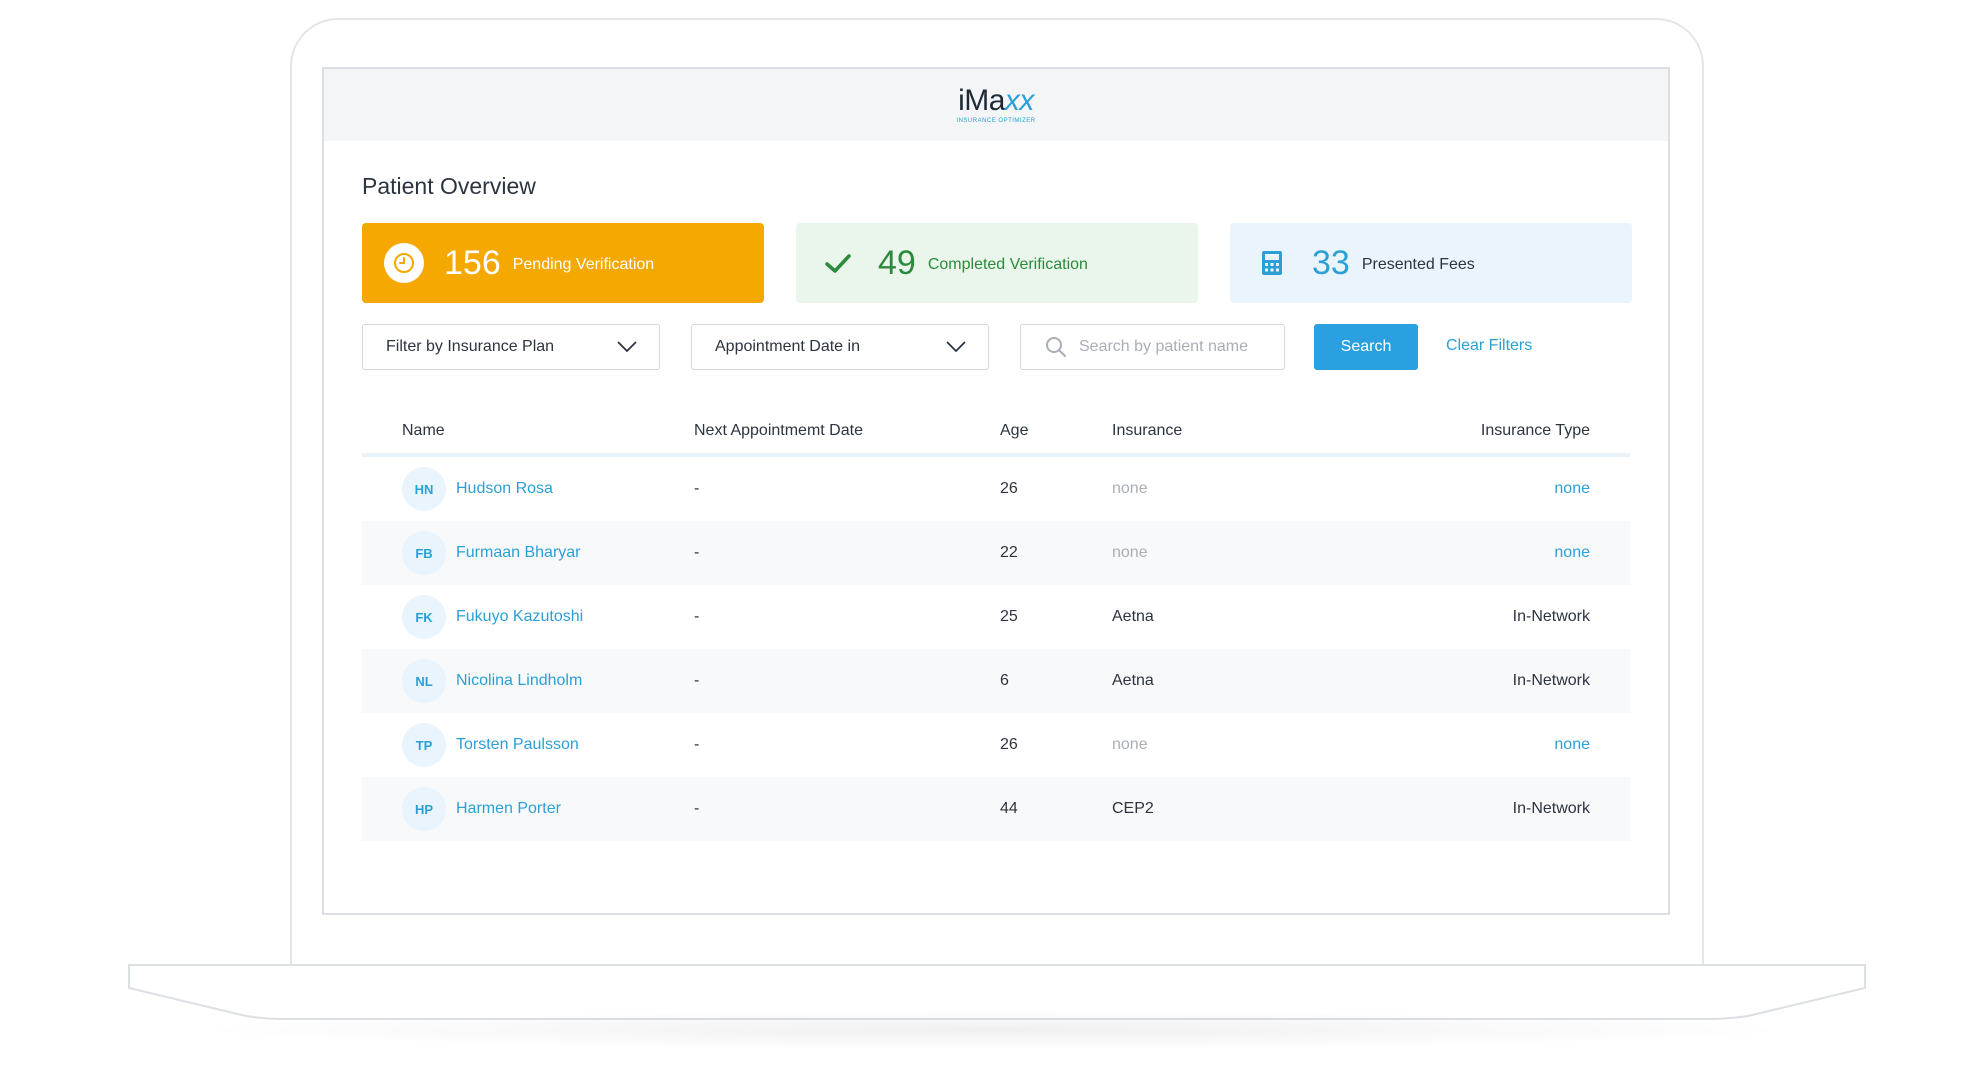 This screenshot has height=1066, width=1986. Describe the element at coordinates (424, 617) in the screenshot. I see `avatar: FK` at that location.